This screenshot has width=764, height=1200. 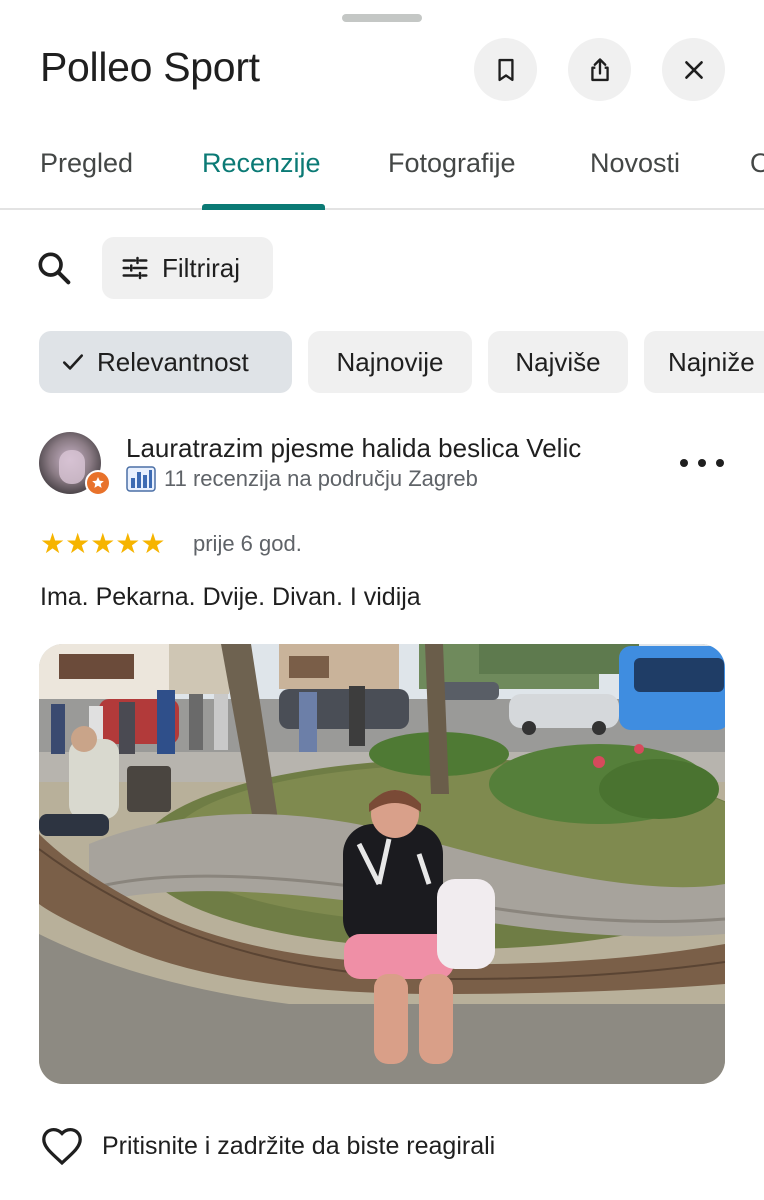 I want to click on review-date: prije 6 god., so click(x=247, y=543).